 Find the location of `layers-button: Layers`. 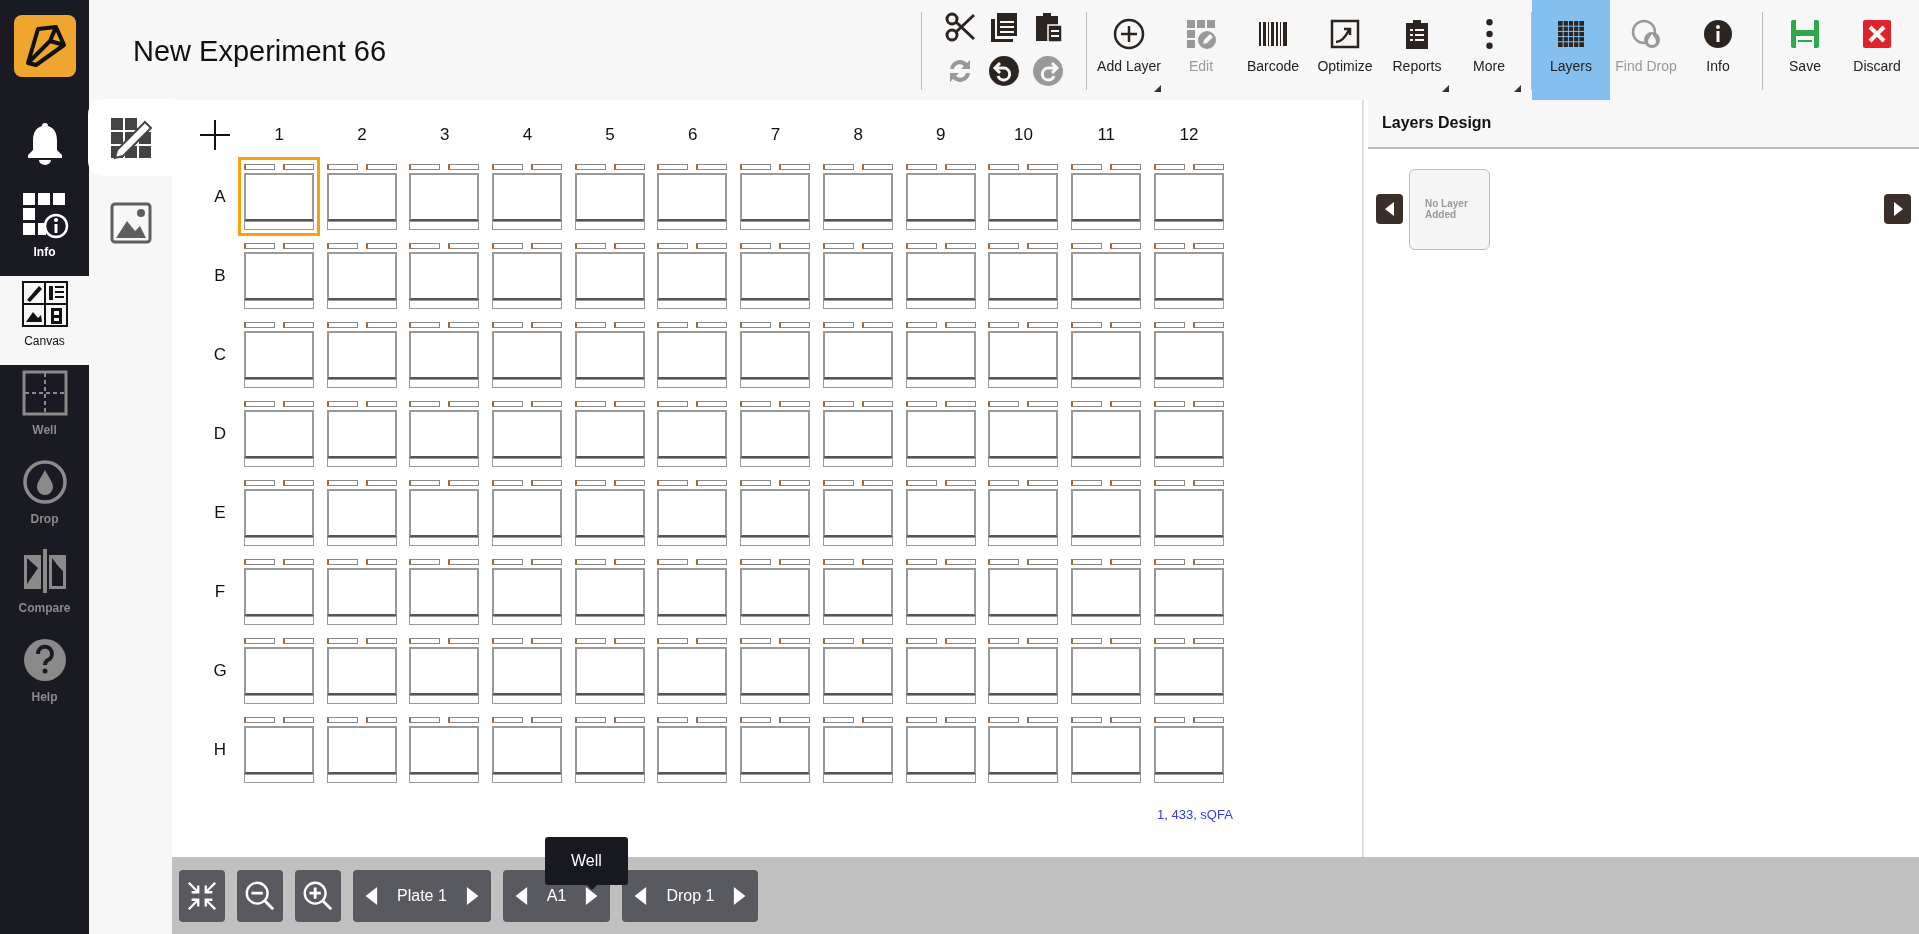

layers-button: Layers is located at coordinates (1571, 50).